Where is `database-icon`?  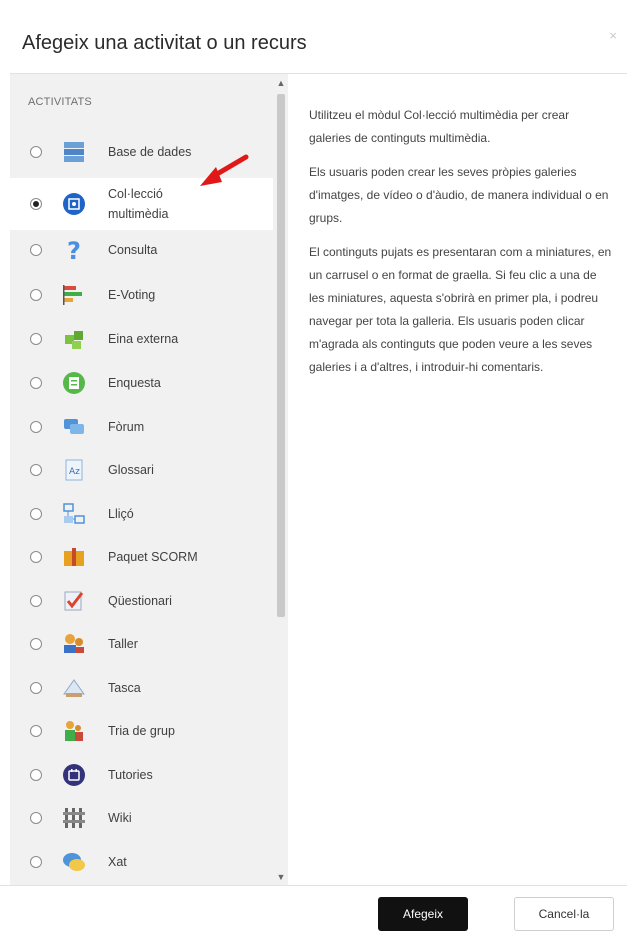
database-icon is located at coordinates (74, 152).